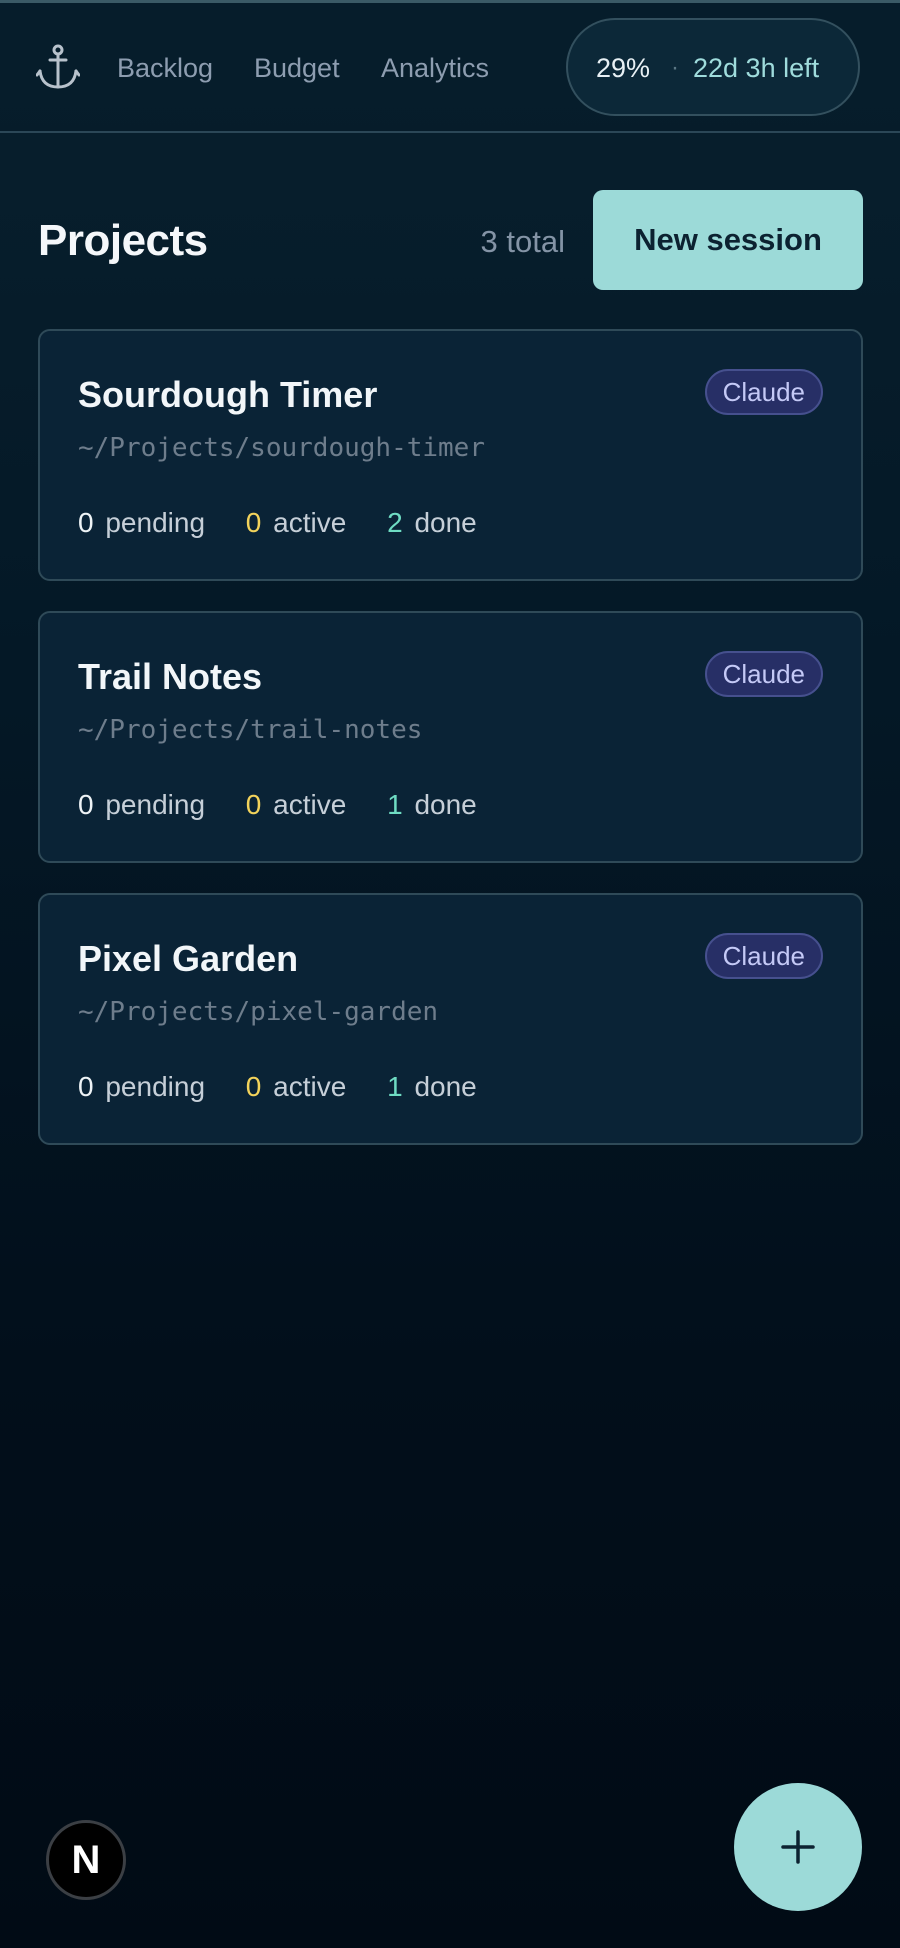  Describe the element at coordinates (297, 68) in the screenshot. I see `nav-budget: Budget` at that location.